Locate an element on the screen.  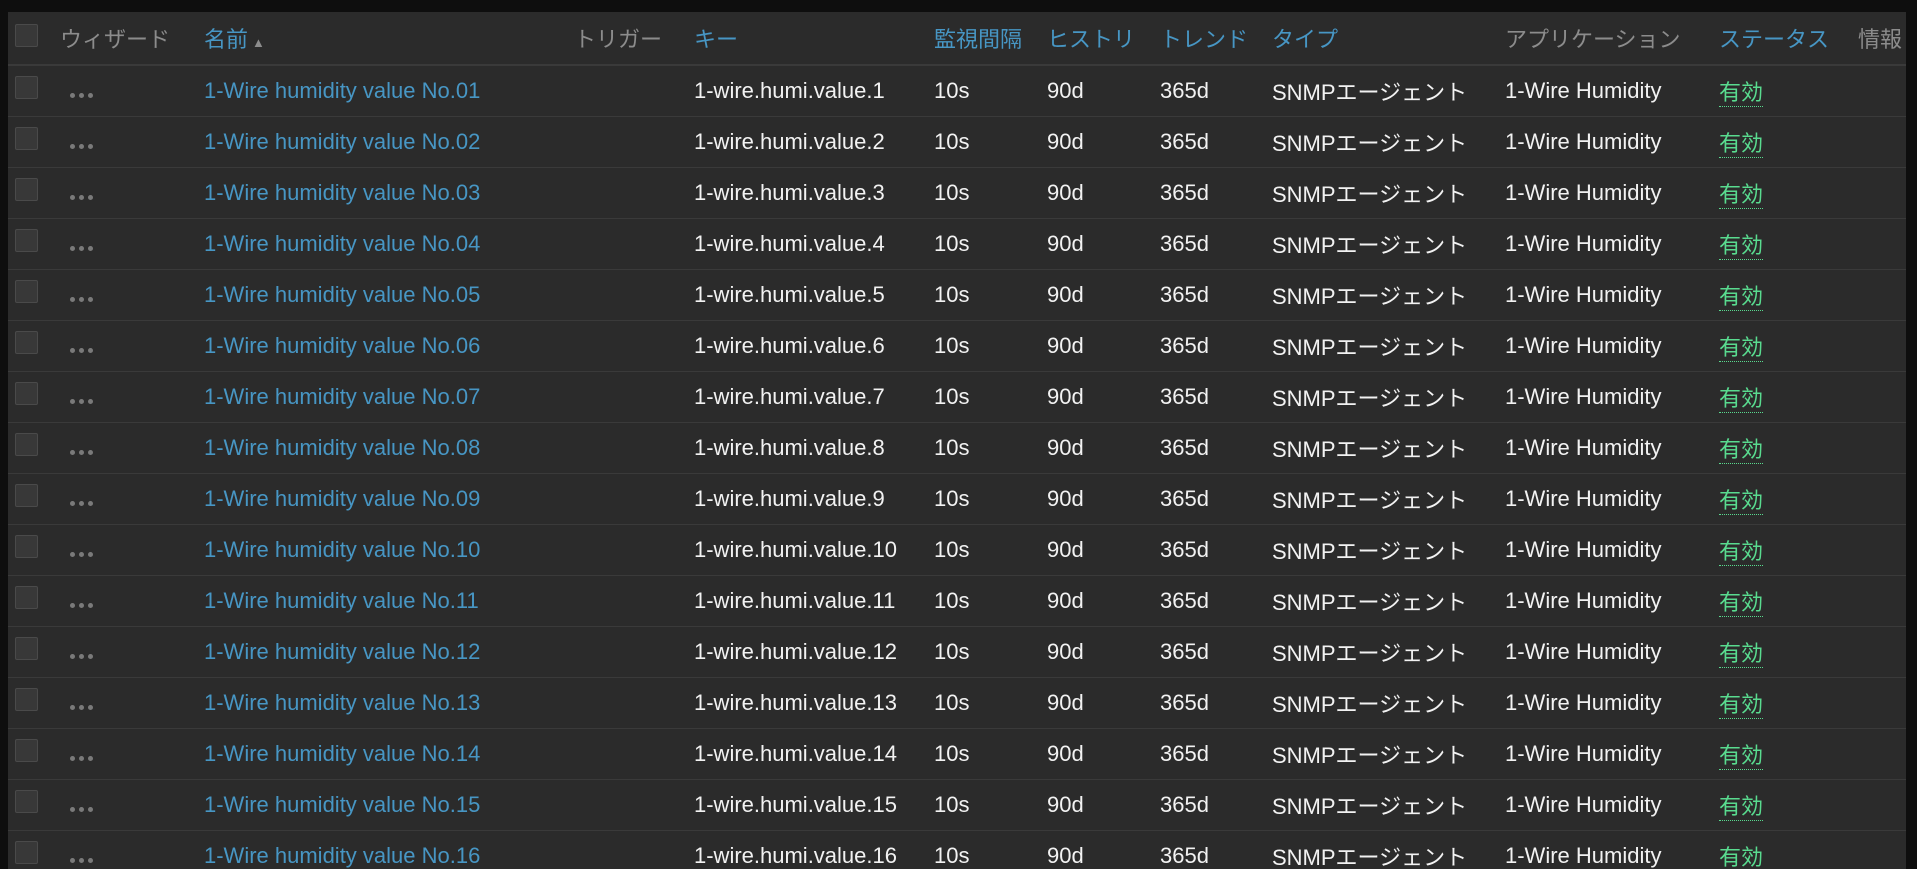
item-name-link: 1-Wire humidity value No.15 is located at coordinates (342, 804).